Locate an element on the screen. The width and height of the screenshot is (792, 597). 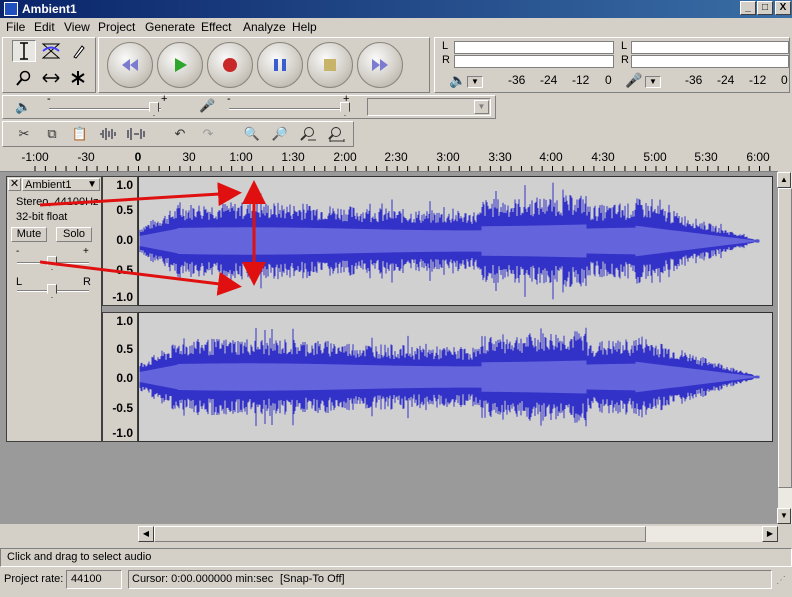
resize-grip-icon: ⋰ is located at coordinates (781, 580).